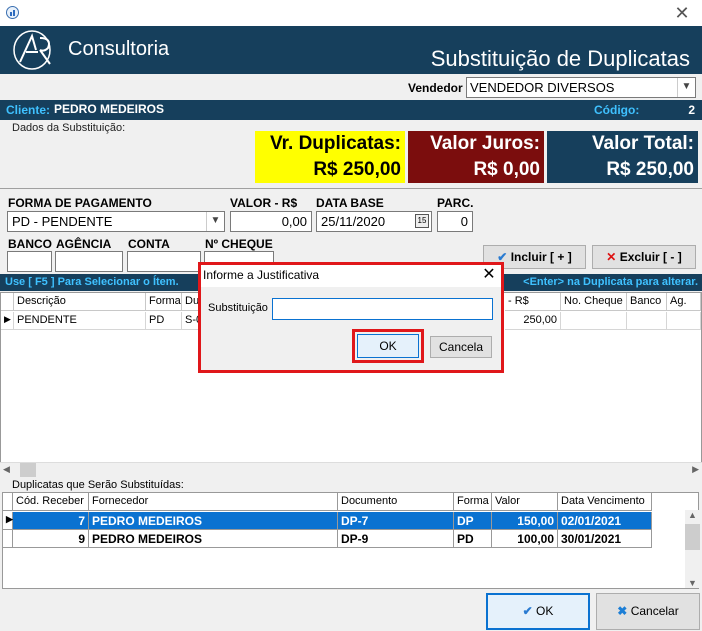  What do you see at coordinates (691, 110) in the screenshot?
I see `code-value: 2` at bounding box center [691, 110].